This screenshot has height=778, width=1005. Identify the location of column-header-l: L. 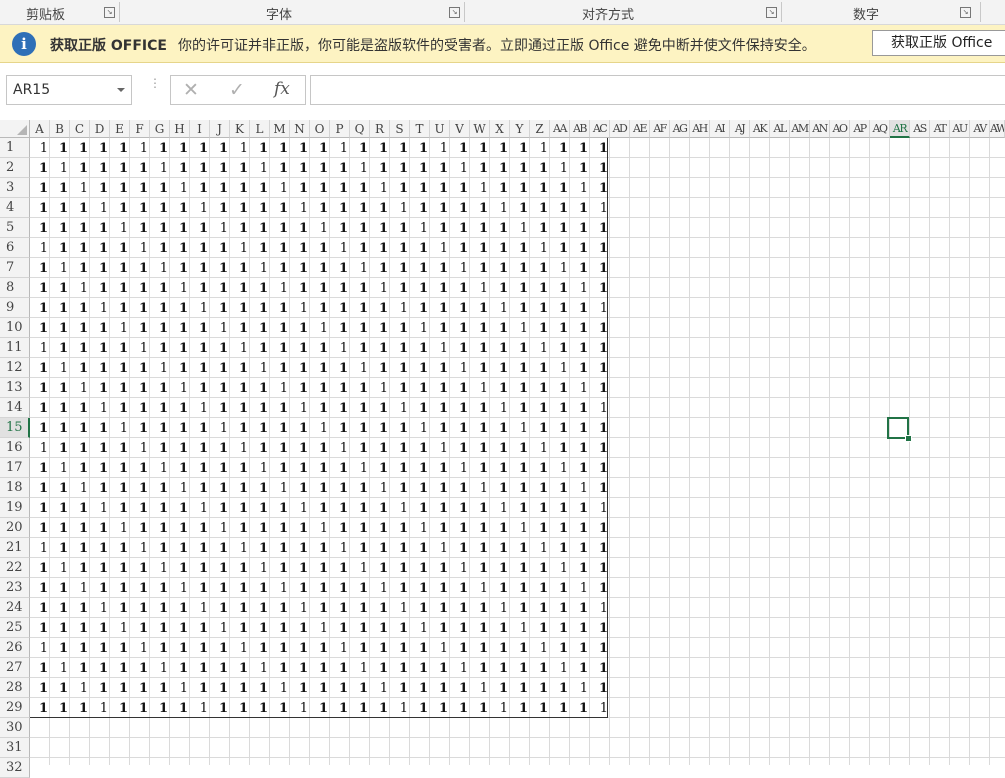
(260, 129).